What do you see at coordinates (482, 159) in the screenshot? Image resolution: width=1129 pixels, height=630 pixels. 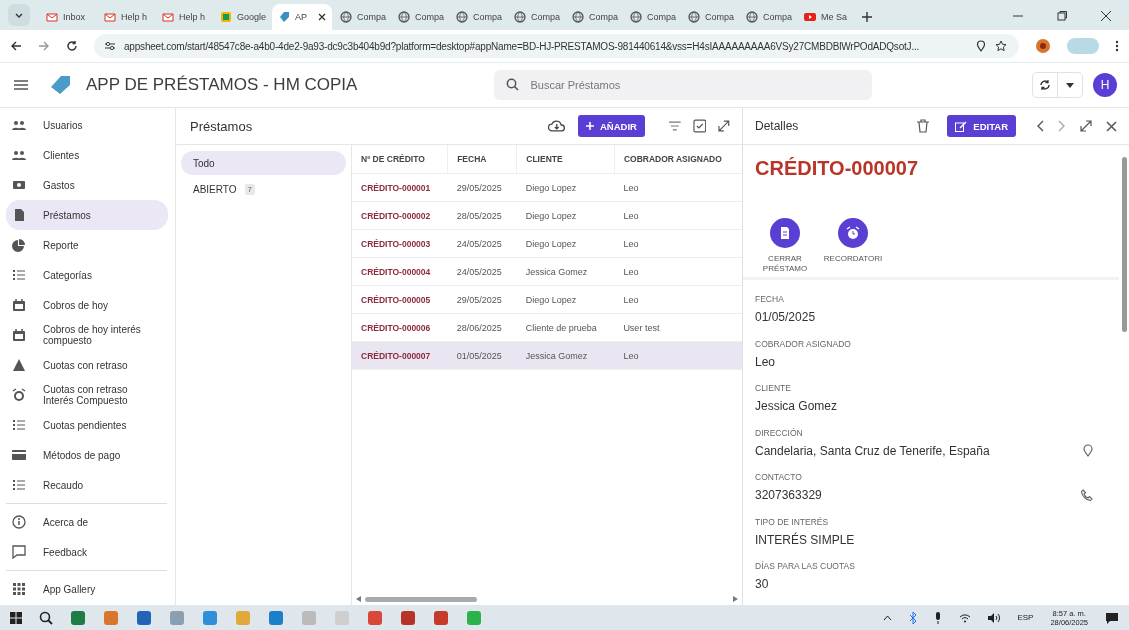 I see `column-header: FECHA` at bounding box center [482, 159].